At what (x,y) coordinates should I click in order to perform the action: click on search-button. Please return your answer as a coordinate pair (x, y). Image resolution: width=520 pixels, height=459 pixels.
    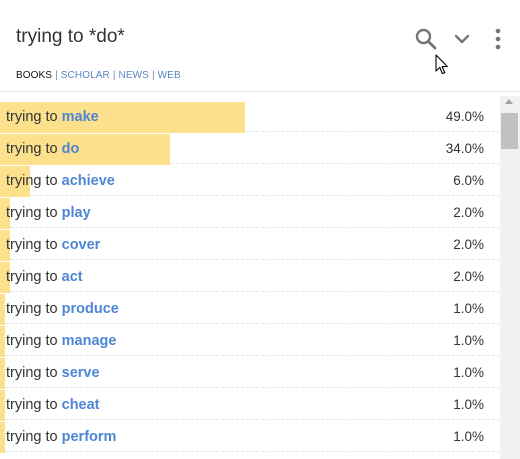
    Looking at the image, I should click on (426, 39).